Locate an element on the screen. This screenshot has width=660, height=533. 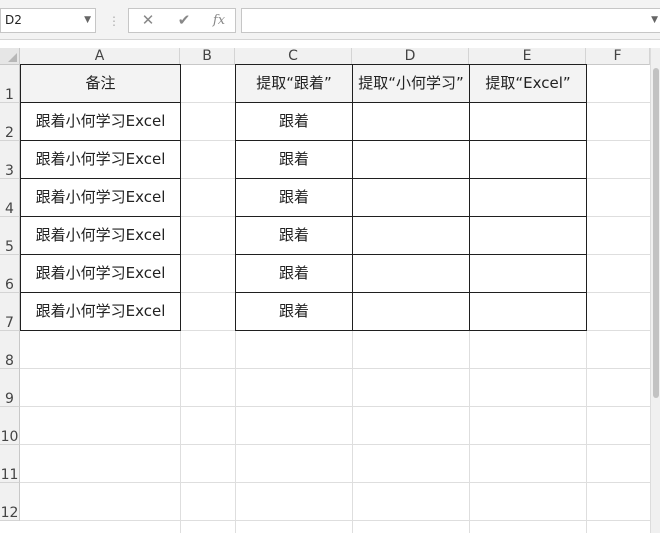
cell-e7 is located at coordinates (528, 311).